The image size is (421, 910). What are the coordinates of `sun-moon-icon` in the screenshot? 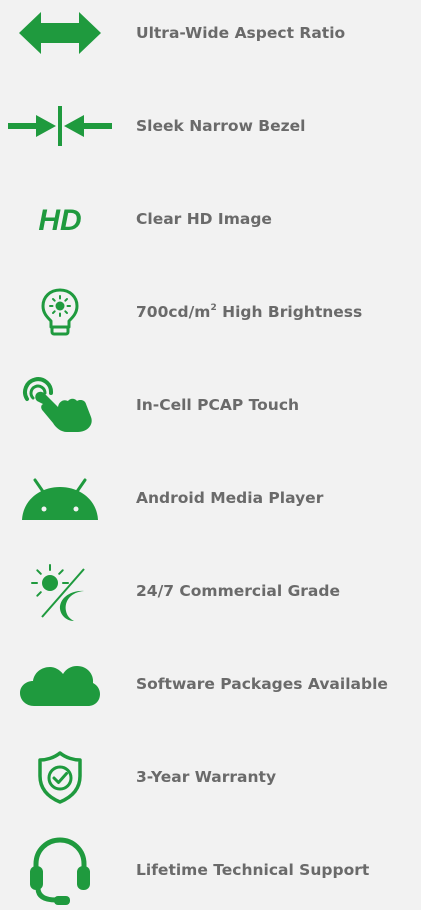 It's located at (60, 591).